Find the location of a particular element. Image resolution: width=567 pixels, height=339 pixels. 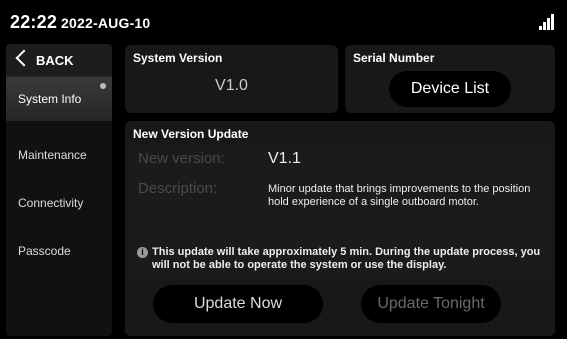

info-icon: i is located at coordinates (142, 252).